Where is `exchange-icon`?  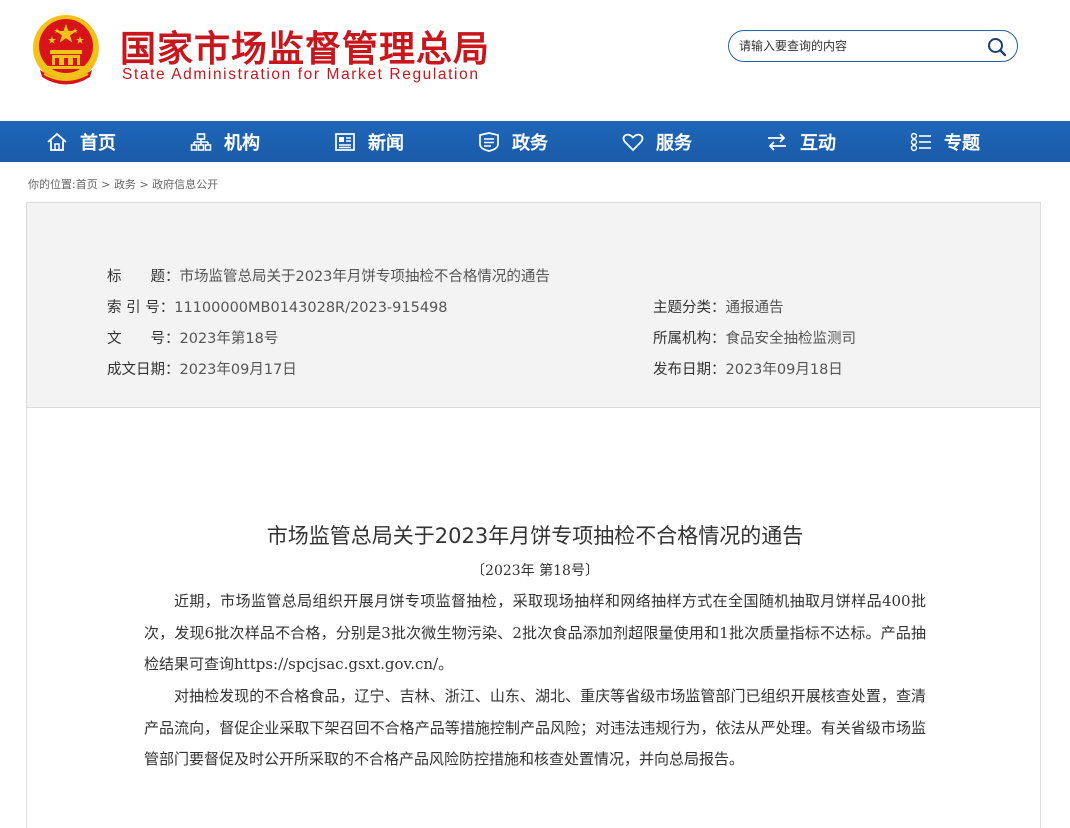
exchange-icon is located at coordinates (777, 141).